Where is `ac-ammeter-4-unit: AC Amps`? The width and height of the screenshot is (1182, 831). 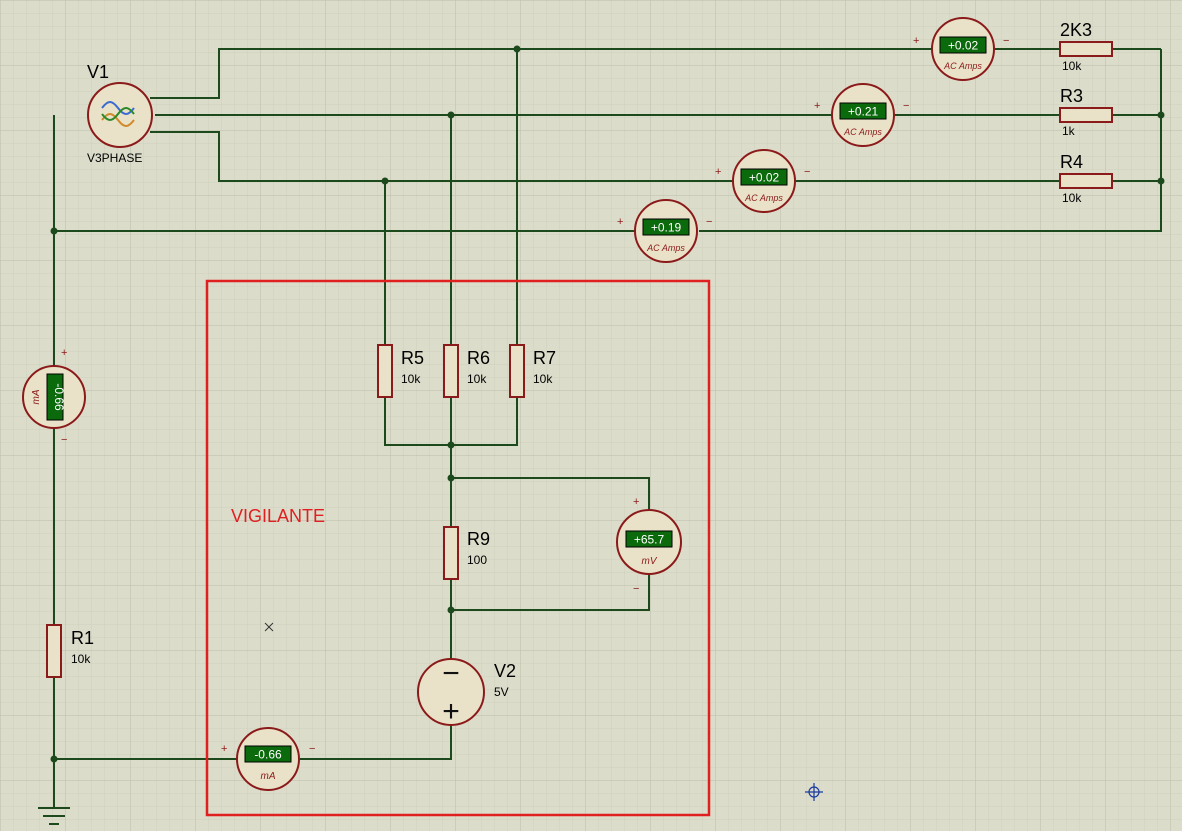
ac-ammeter-4-unit: AC Amps is located at coordinates (665, 248).